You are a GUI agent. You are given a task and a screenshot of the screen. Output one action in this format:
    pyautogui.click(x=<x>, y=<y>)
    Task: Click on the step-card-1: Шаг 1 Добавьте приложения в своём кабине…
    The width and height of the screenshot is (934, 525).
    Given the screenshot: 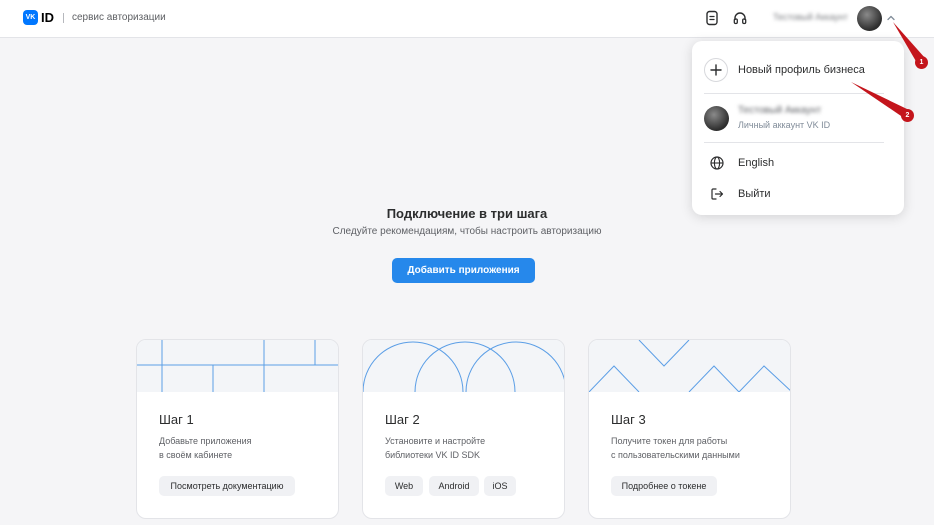 What is the action you would take?
    pyautogui.click(x=237, y=429)
    